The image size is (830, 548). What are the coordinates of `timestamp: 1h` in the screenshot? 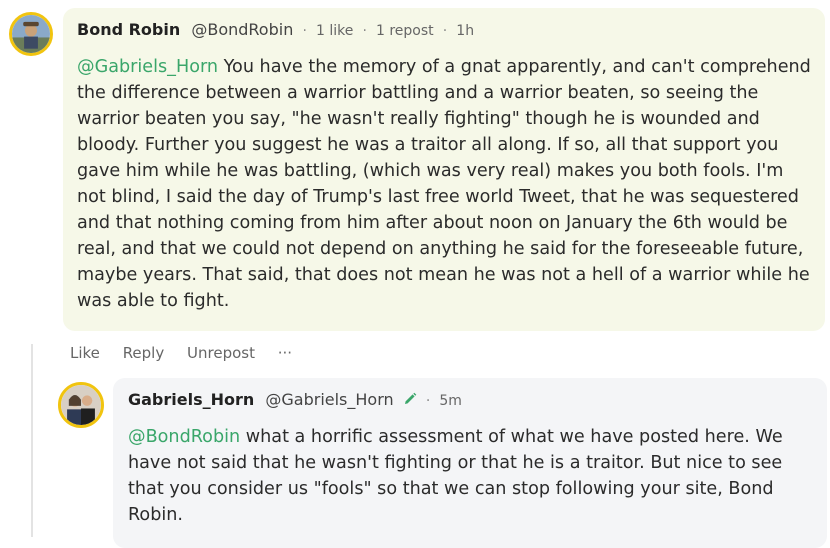 It's located at (465, 31).